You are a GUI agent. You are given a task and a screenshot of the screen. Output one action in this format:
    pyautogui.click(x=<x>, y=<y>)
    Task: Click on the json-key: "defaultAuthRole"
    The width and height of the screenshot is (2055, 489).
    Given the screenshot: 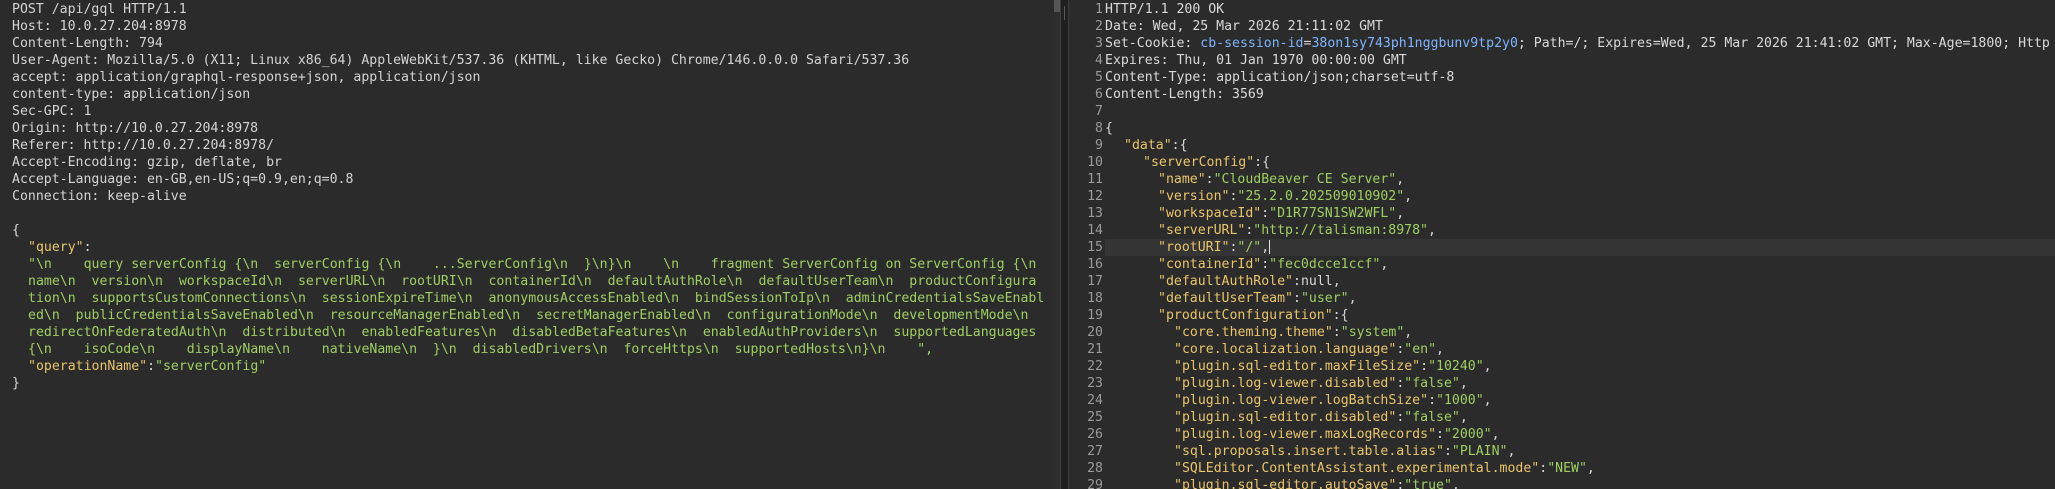 What is the action you would take?
    pyautogui.click(x=1225, y=281)
    